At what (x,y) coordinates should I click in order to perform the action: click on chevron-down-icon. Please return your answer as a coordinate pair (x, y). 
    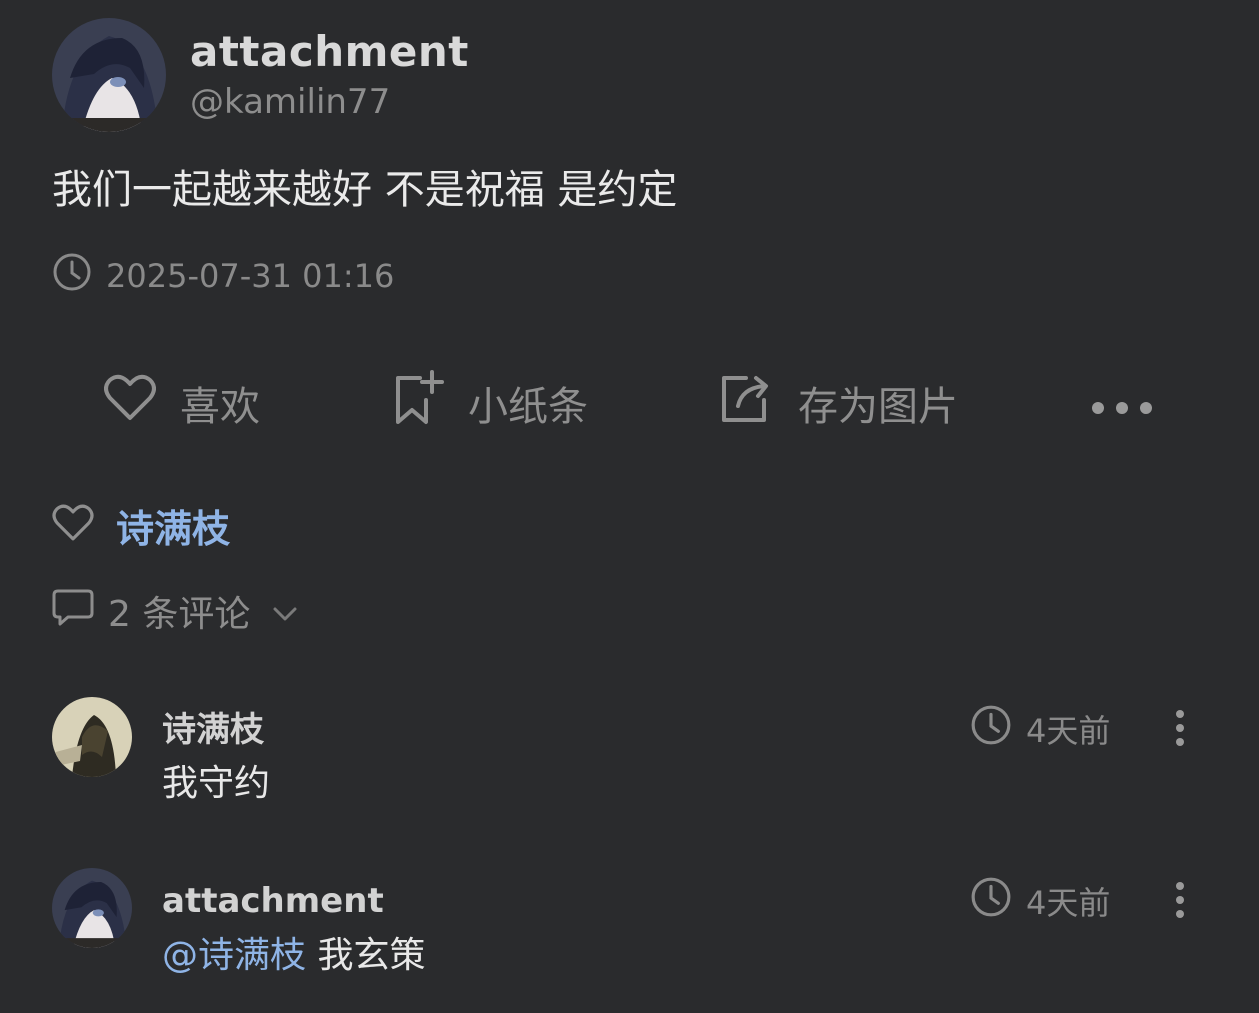
    Looking at the image, I should click on (285, 611).